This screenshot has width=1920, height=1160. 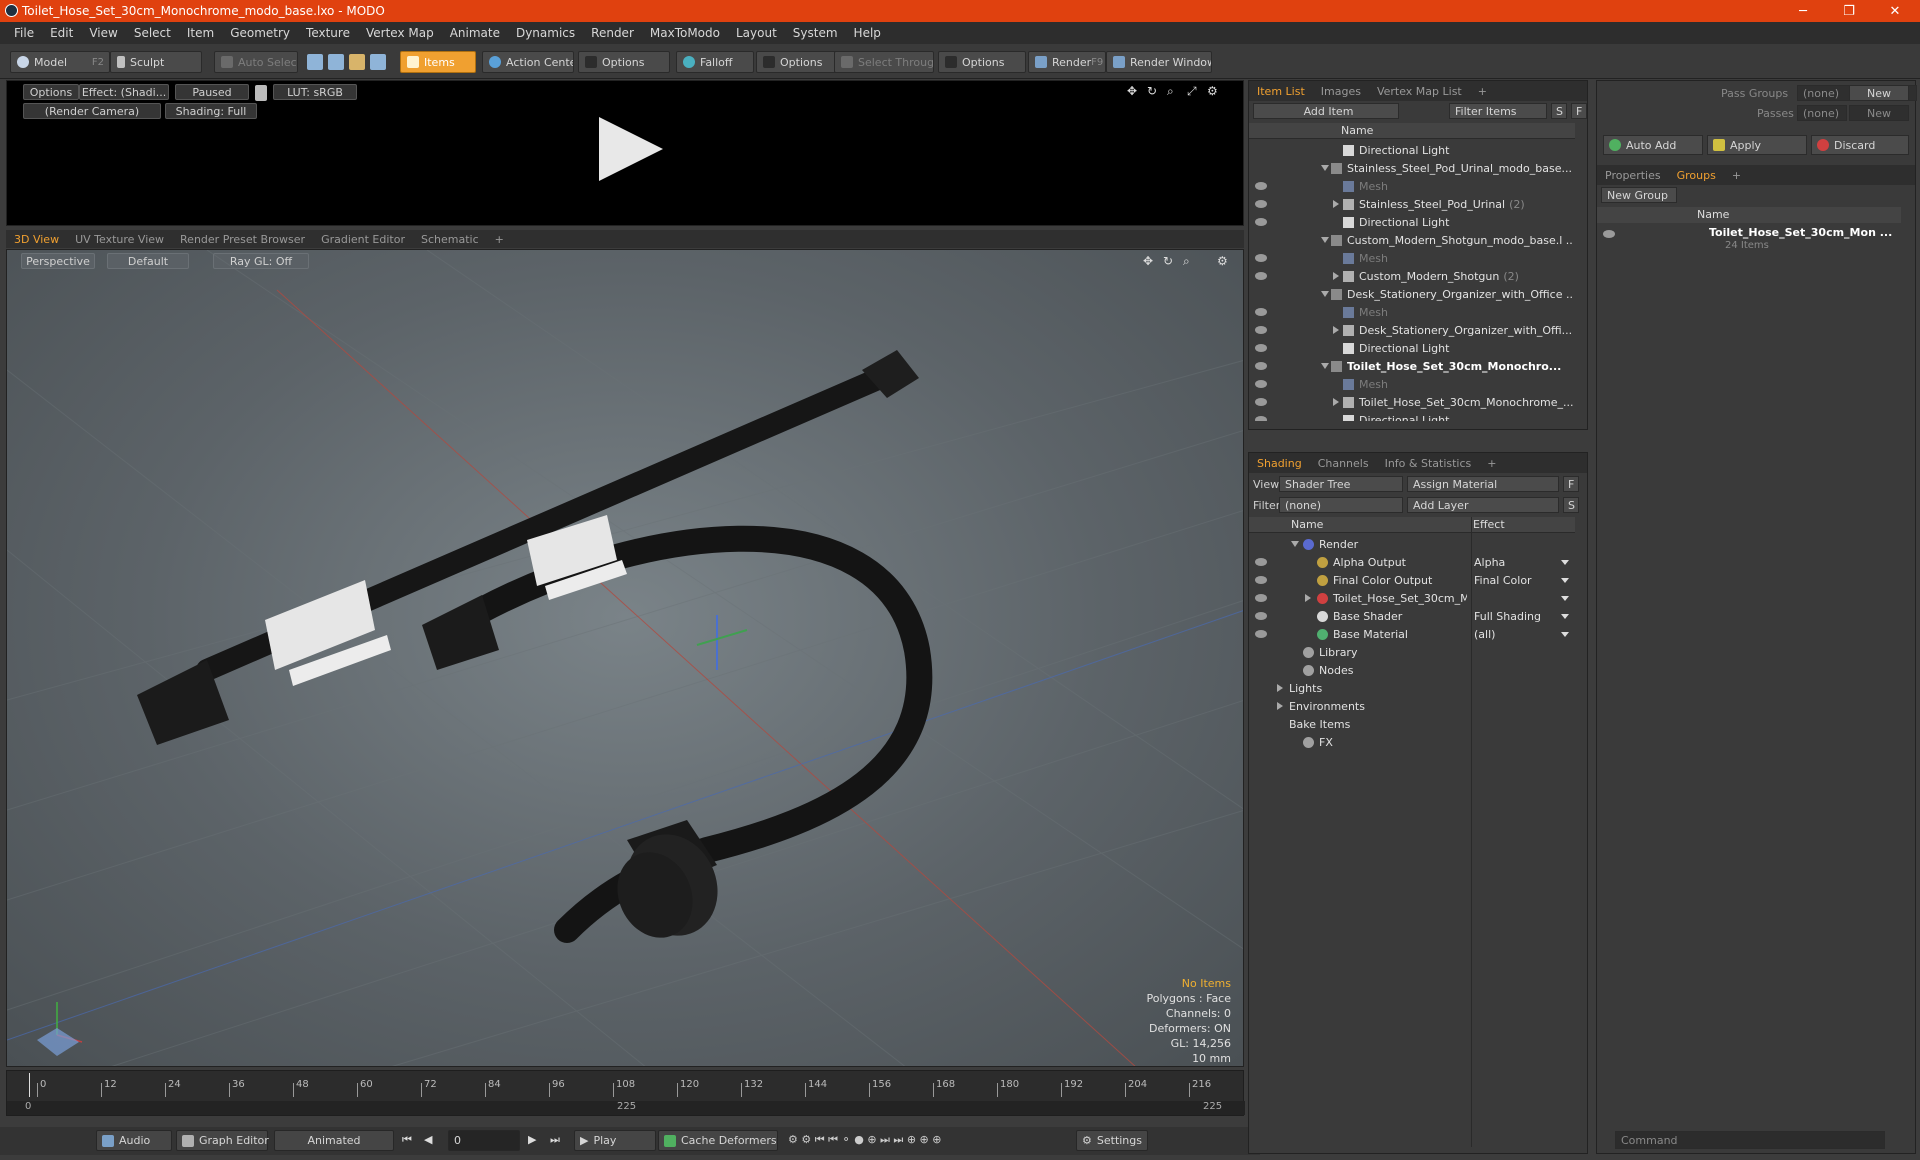 What do you see at coordinates (152, 33) in the screenshot?
I see `menu-select: Select` at bounding box center [152, 33].